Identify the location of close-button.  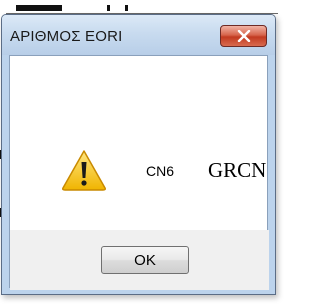
(243, 36).